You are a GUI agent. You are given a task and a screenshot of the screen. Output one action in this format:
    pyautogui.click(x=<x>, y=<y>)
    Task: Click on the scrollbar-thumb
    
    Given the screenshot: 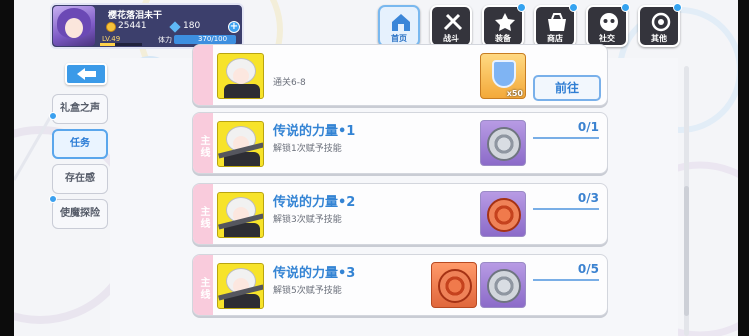 What is the action you would take?
    pyautogui.click(x=686, y=251)
    